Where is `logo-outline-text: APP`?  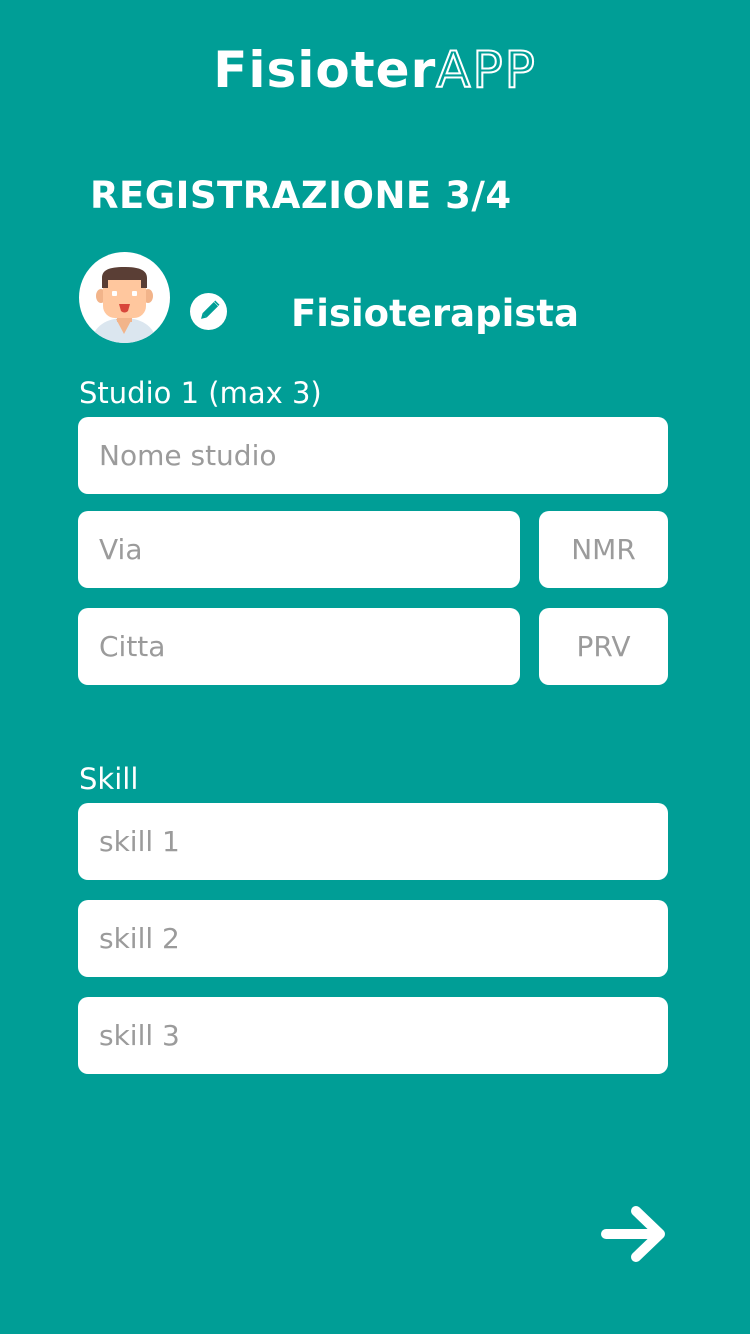
logo-outline-text: APP is located at coordinates (486, 70).